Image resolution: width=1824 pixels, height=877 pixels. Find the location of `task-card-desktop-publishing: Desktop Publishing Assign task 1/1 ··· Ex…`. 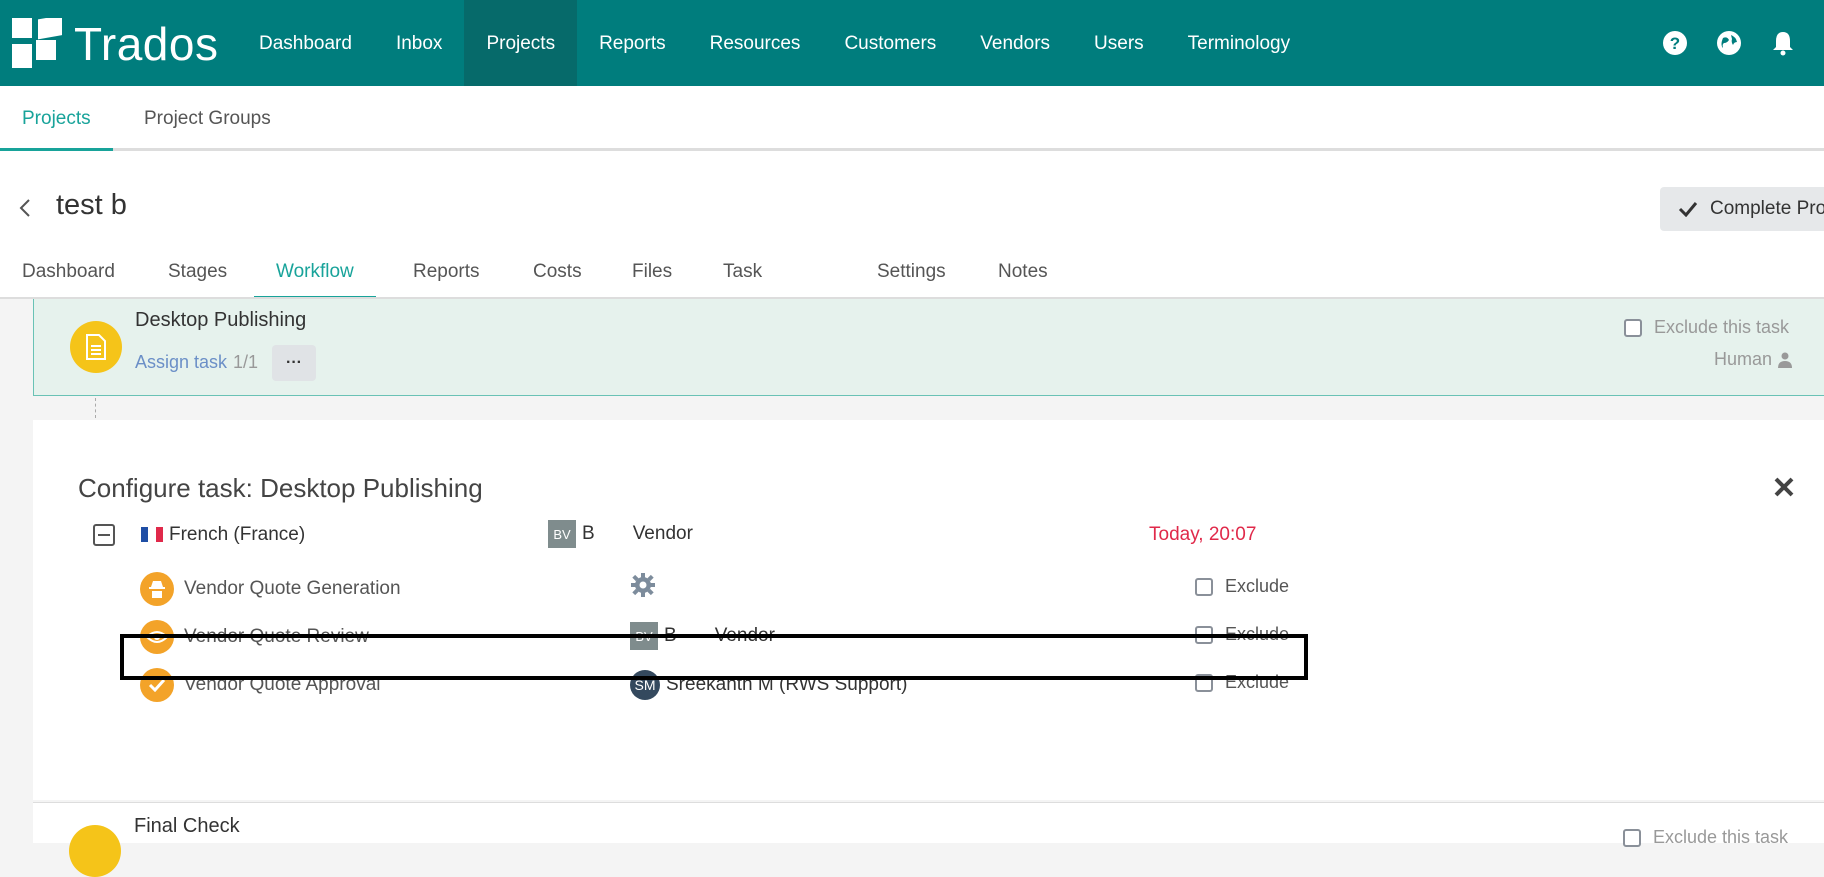

task-card-desktop-publishing: Desktop Publishing Assign task 1/1 ··· Ex… is located at coordinates (928, 347).